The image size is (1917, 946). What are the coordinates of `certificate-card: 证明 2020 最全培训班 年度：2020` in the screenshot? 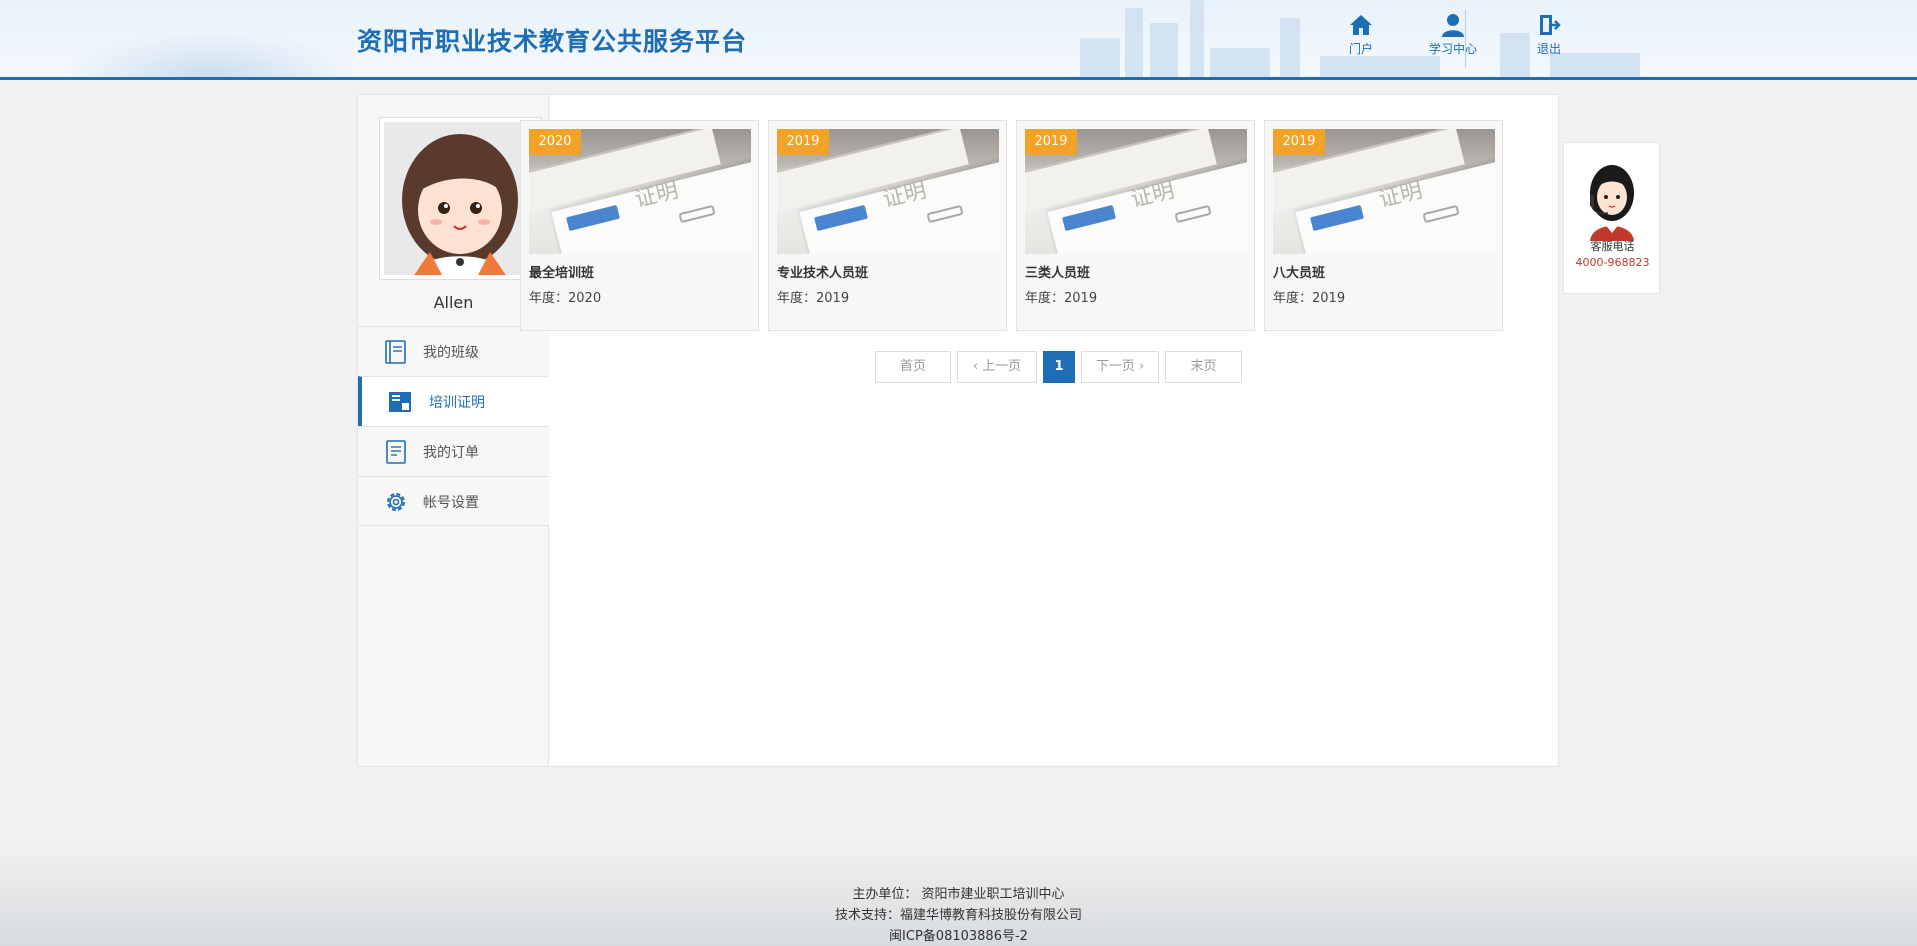 It's located at (639, 225).